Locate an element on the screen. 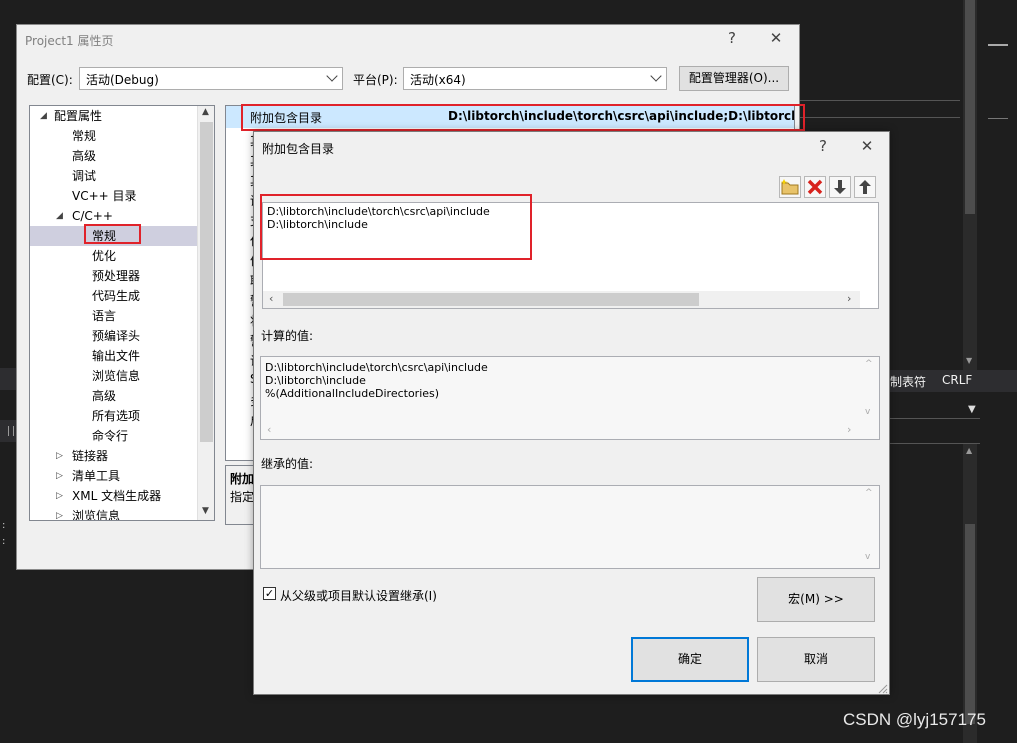  csdn-watermark: CSDN @lyj157175 is located at coordinates (914, 719).